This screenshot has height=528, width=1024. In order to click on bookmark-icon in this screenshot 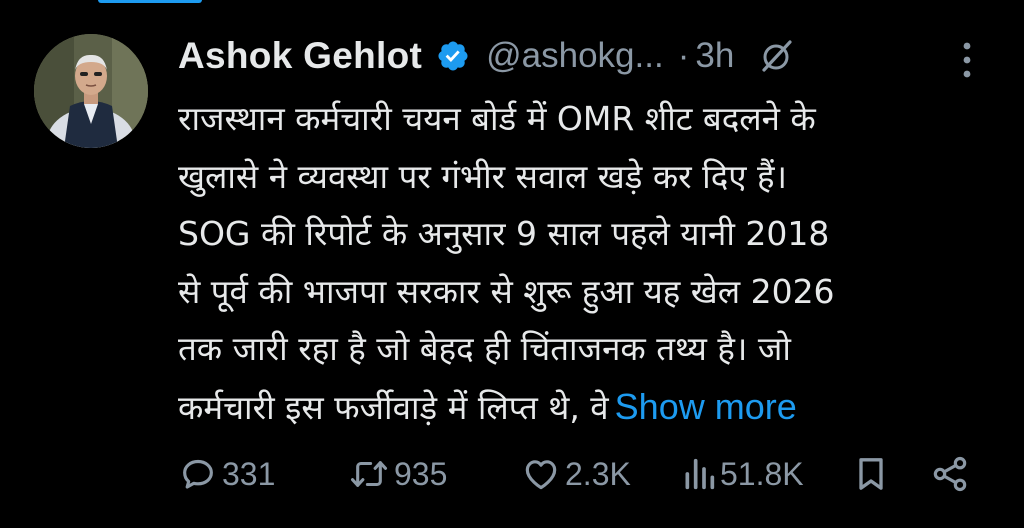, I will do `click(871, 474)`.